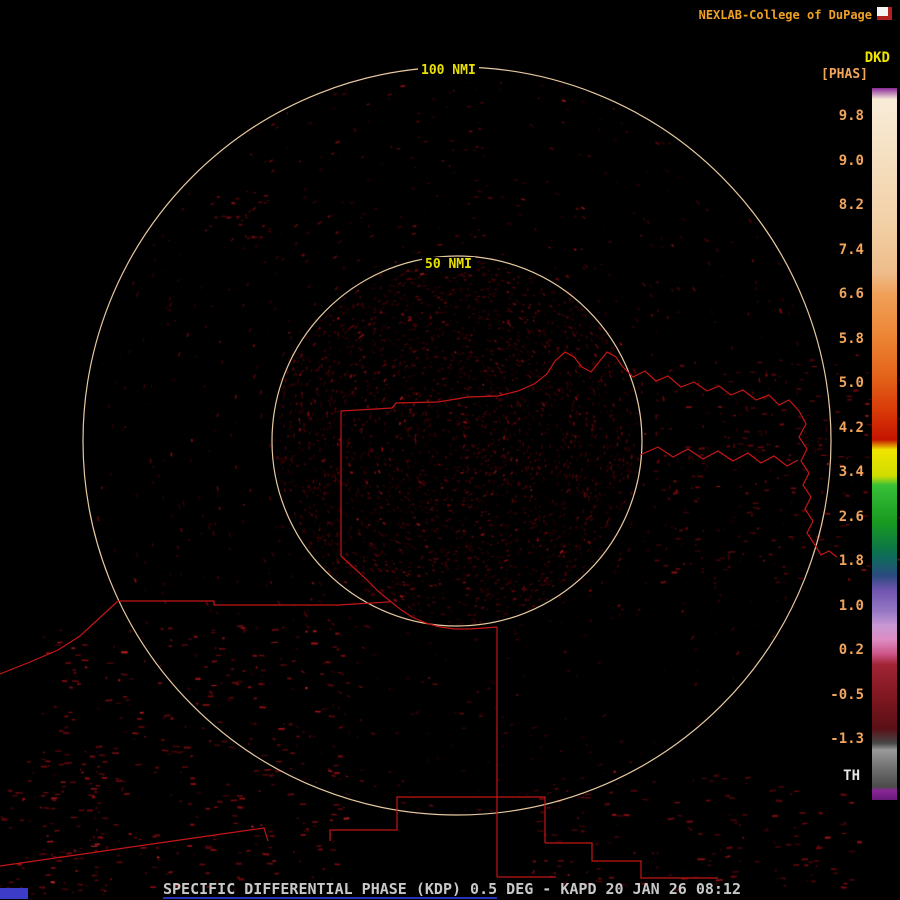 The height and width of the screenshot is (900, 900). I want to click on colorbar-tick-label: 9.0, so click(851, 160).